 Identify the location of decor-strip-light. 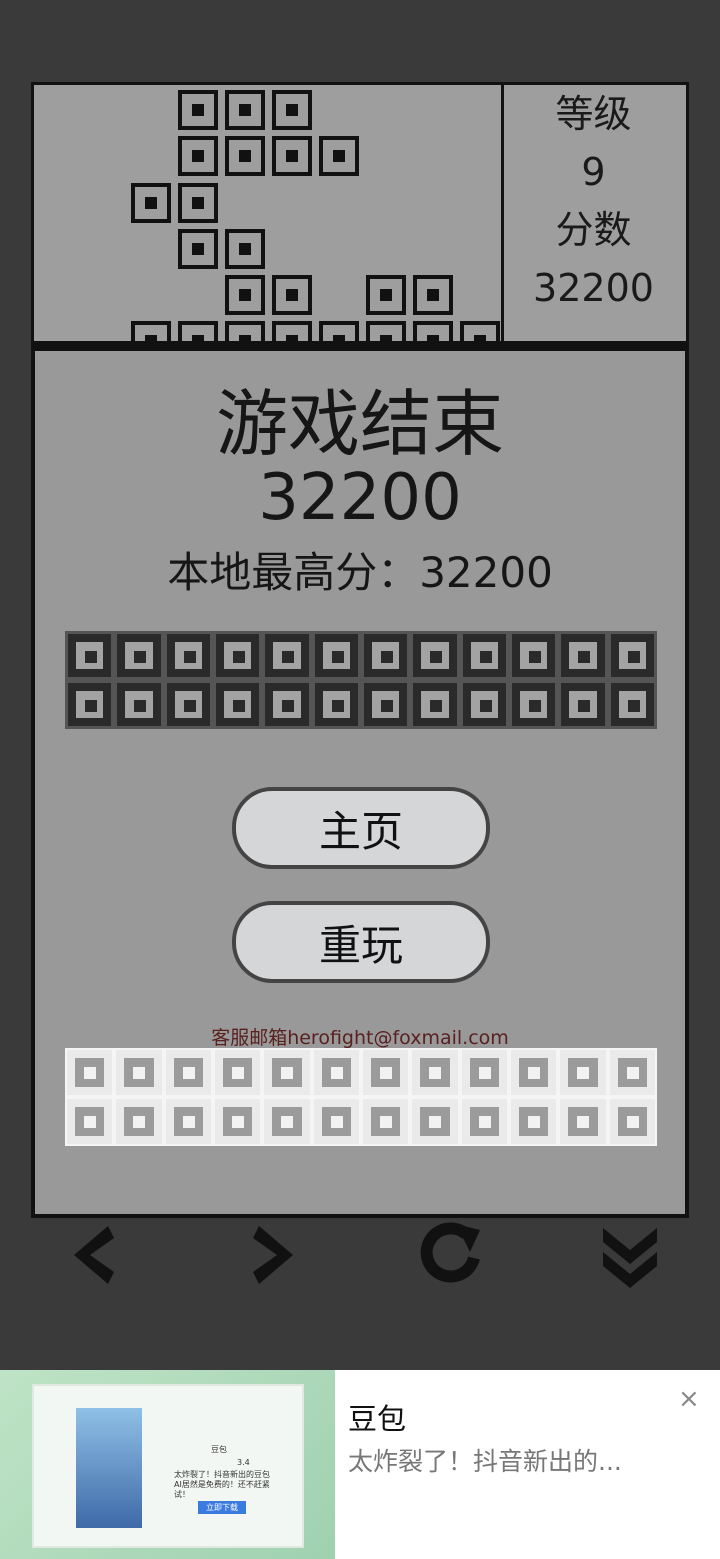
(361, 1097).